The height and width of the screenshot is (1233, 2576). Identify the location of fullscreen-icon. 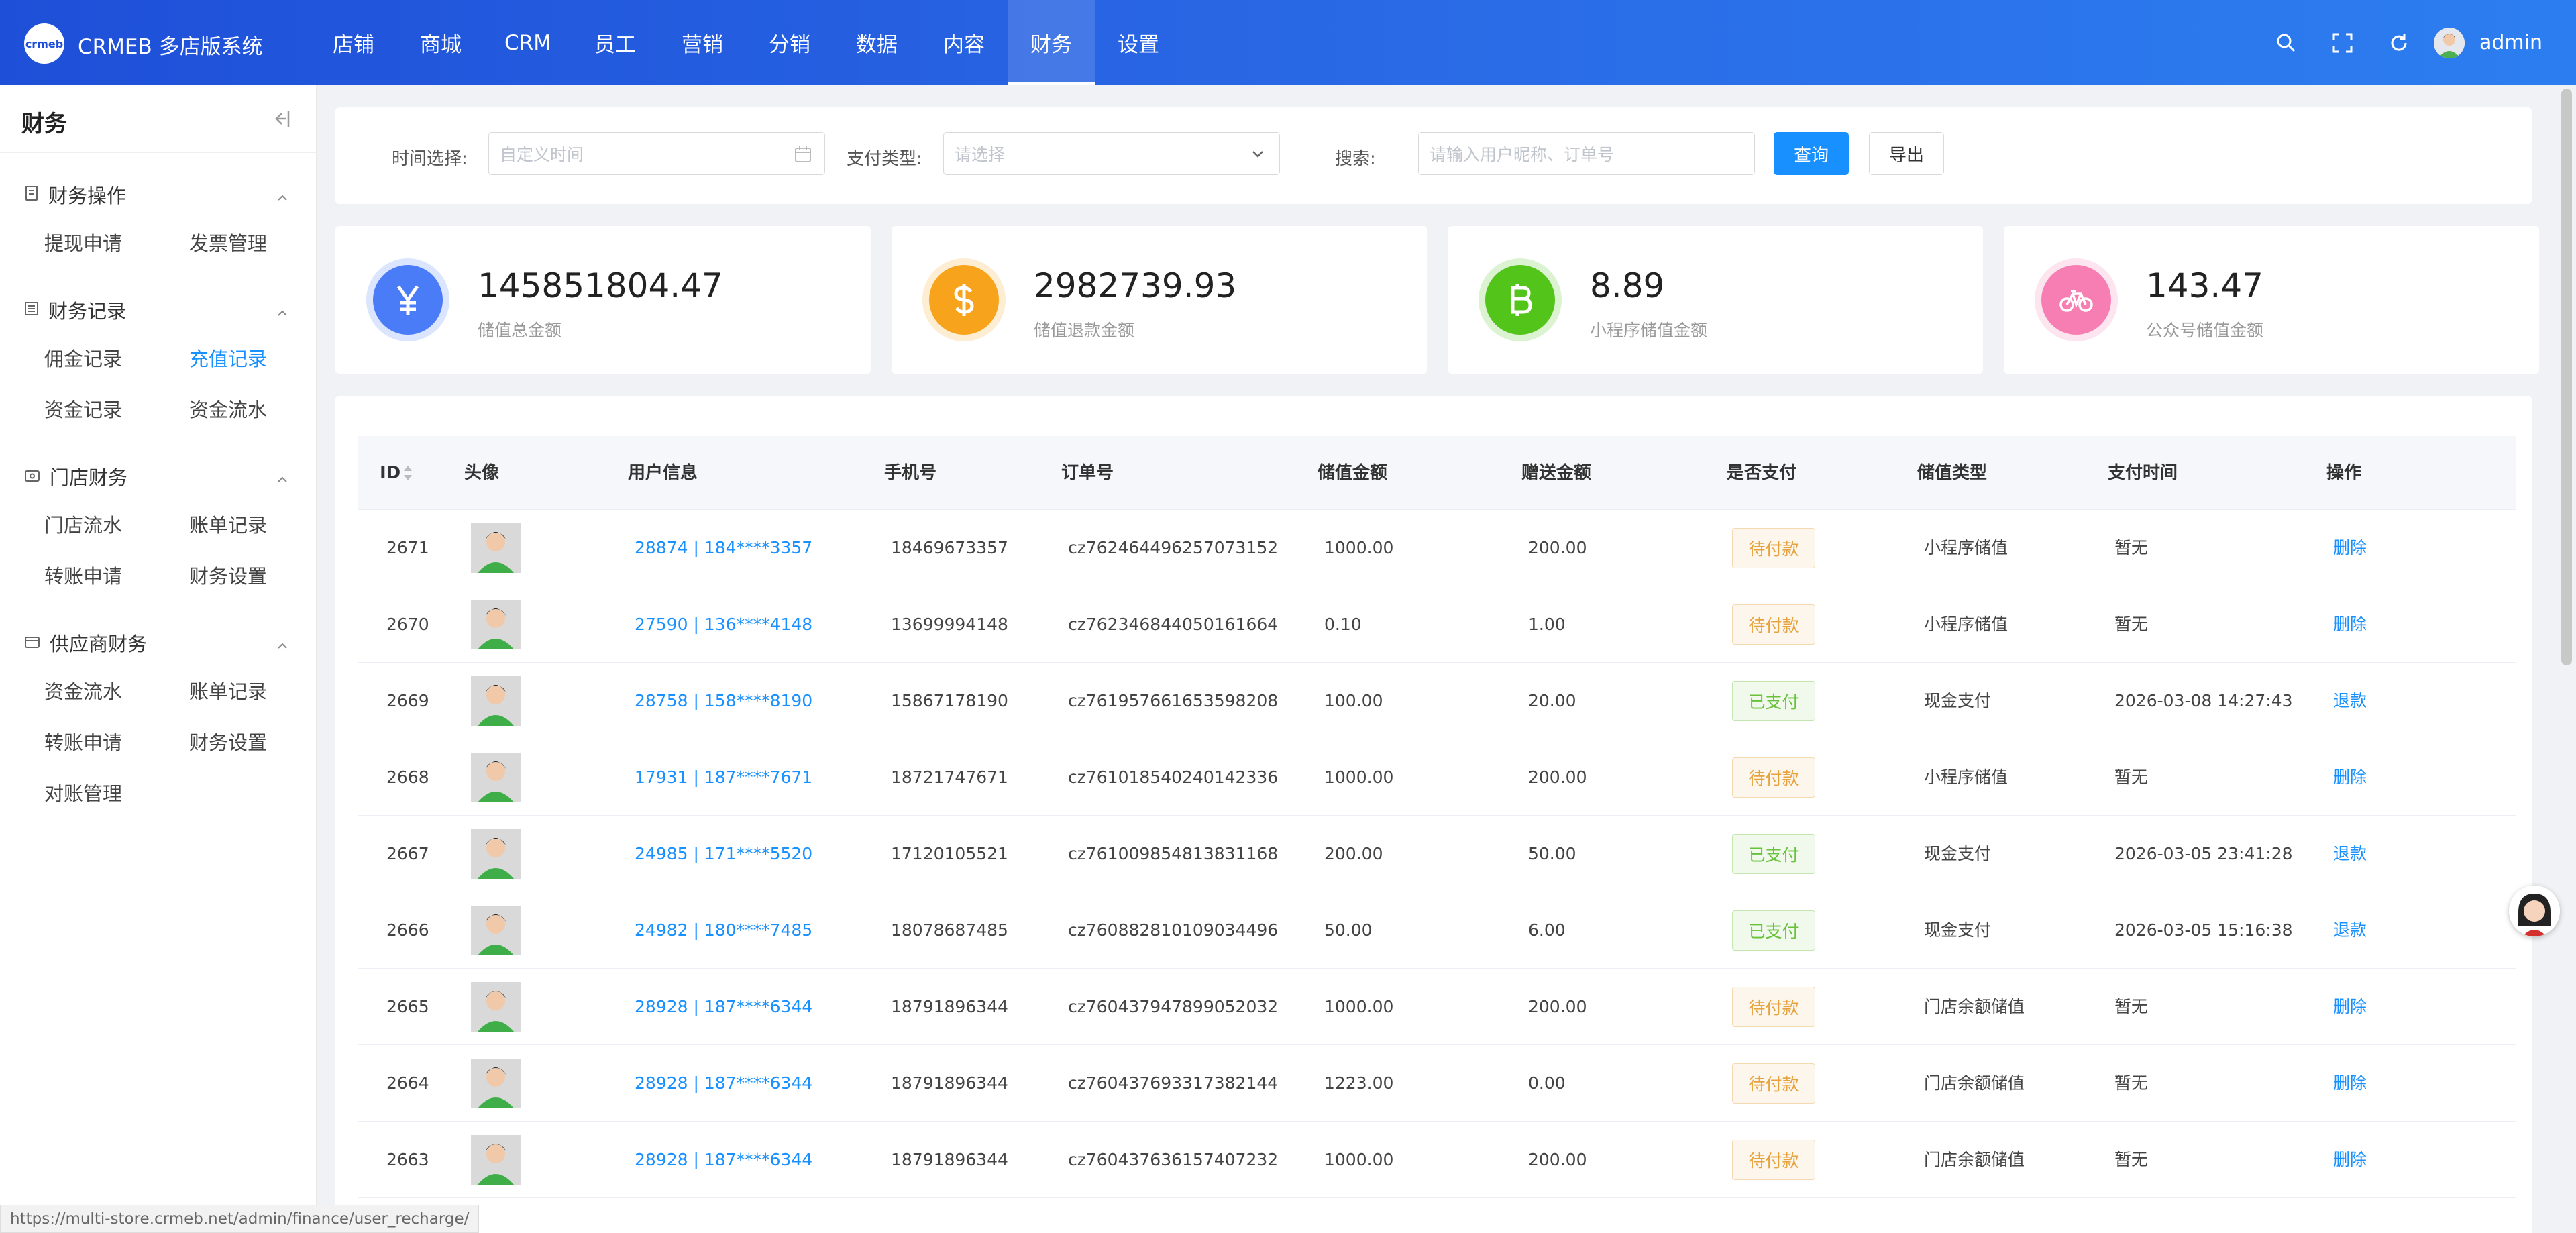
(2342, 43).